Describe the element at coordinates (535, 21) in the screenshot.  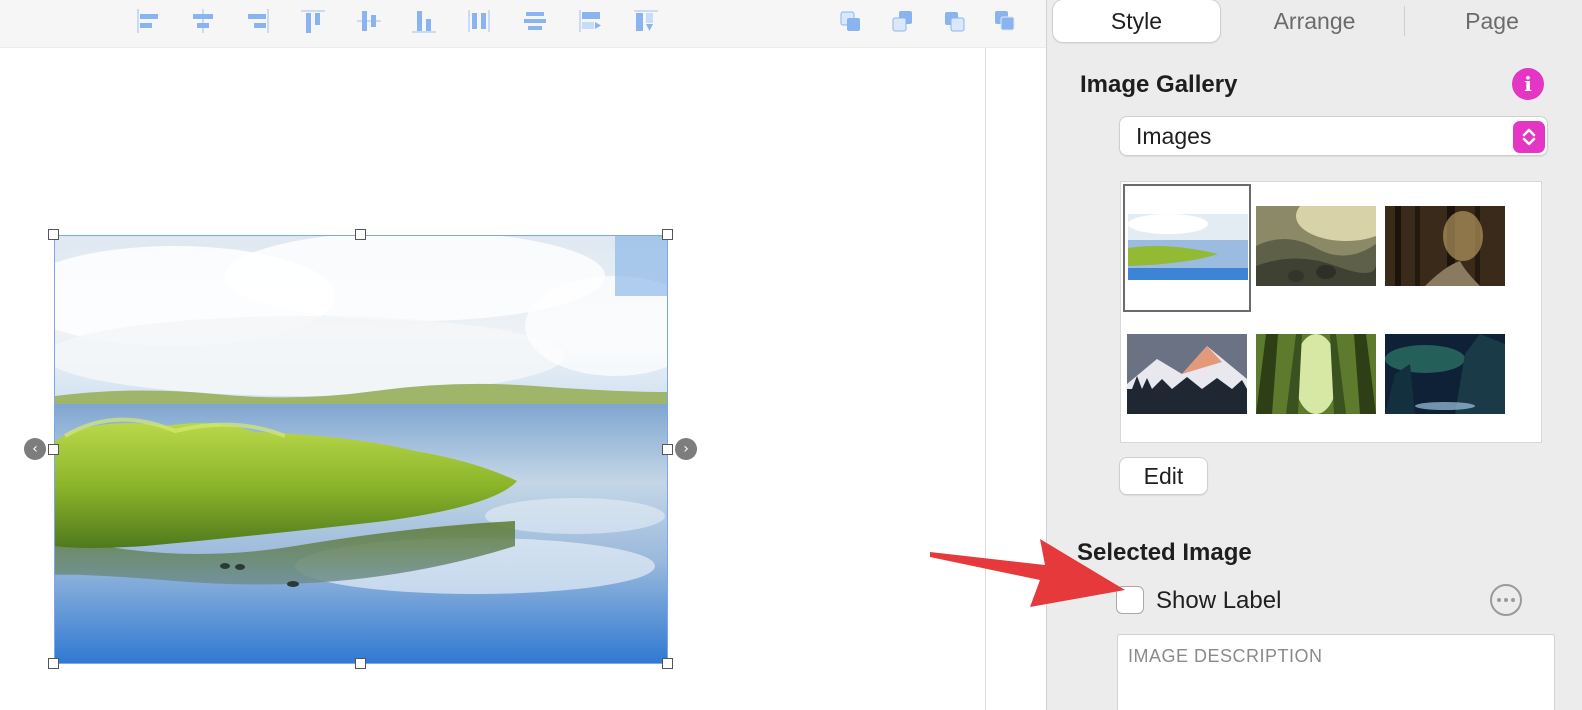
I see `distribute-vertical-icon` at that location.